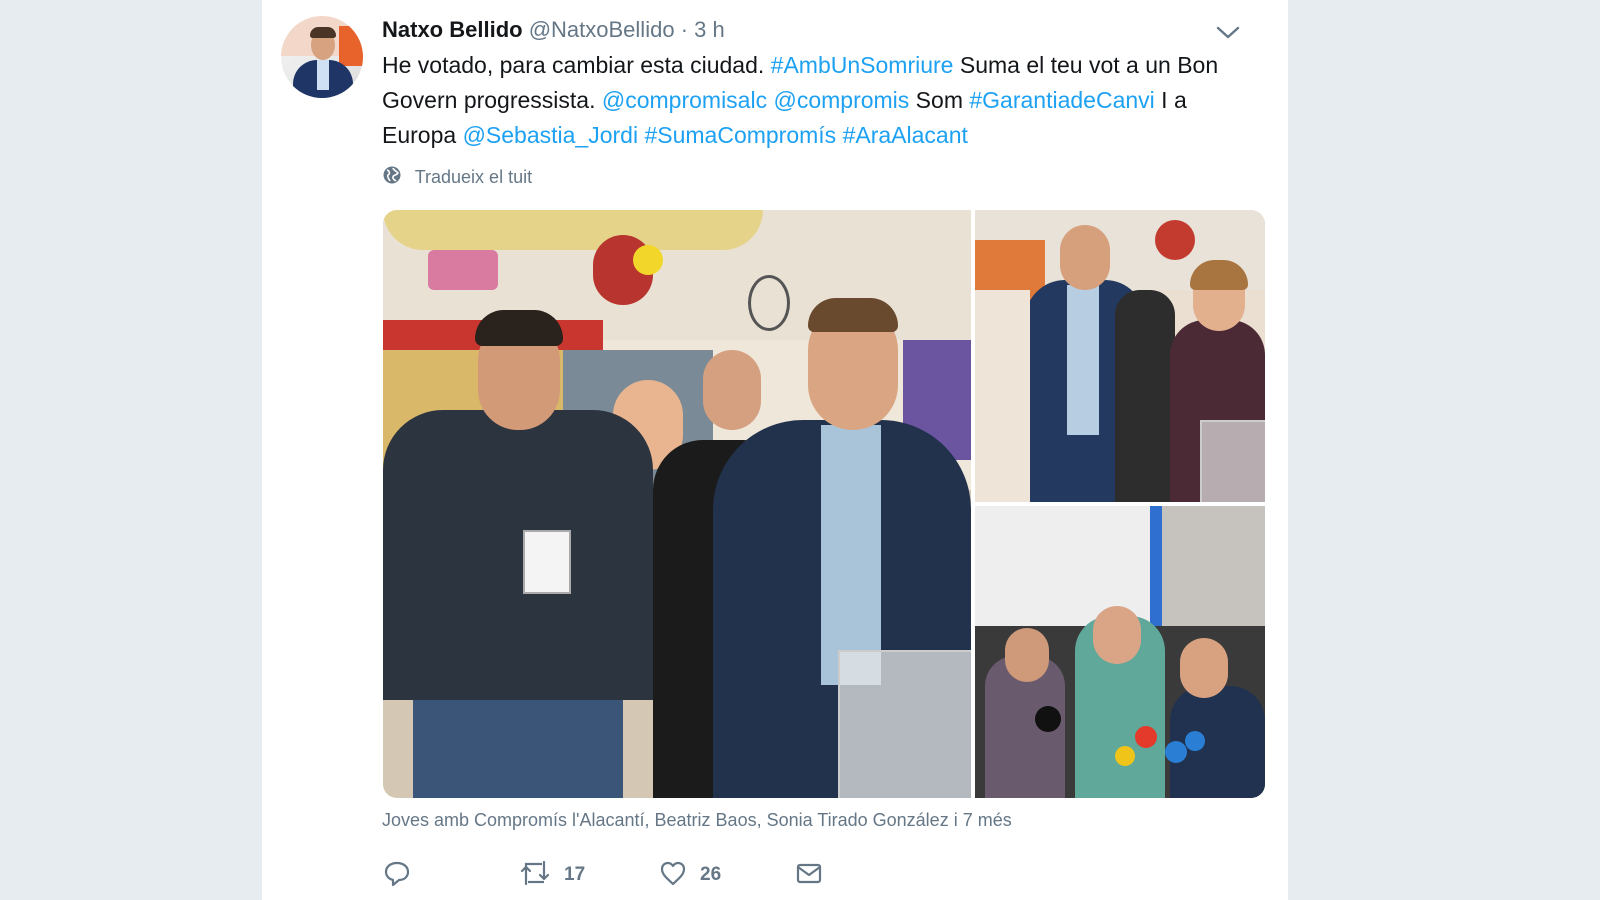 The height and width of the screenshot is (900, 1600). I want to click on heart-icon, so click(673, 875).